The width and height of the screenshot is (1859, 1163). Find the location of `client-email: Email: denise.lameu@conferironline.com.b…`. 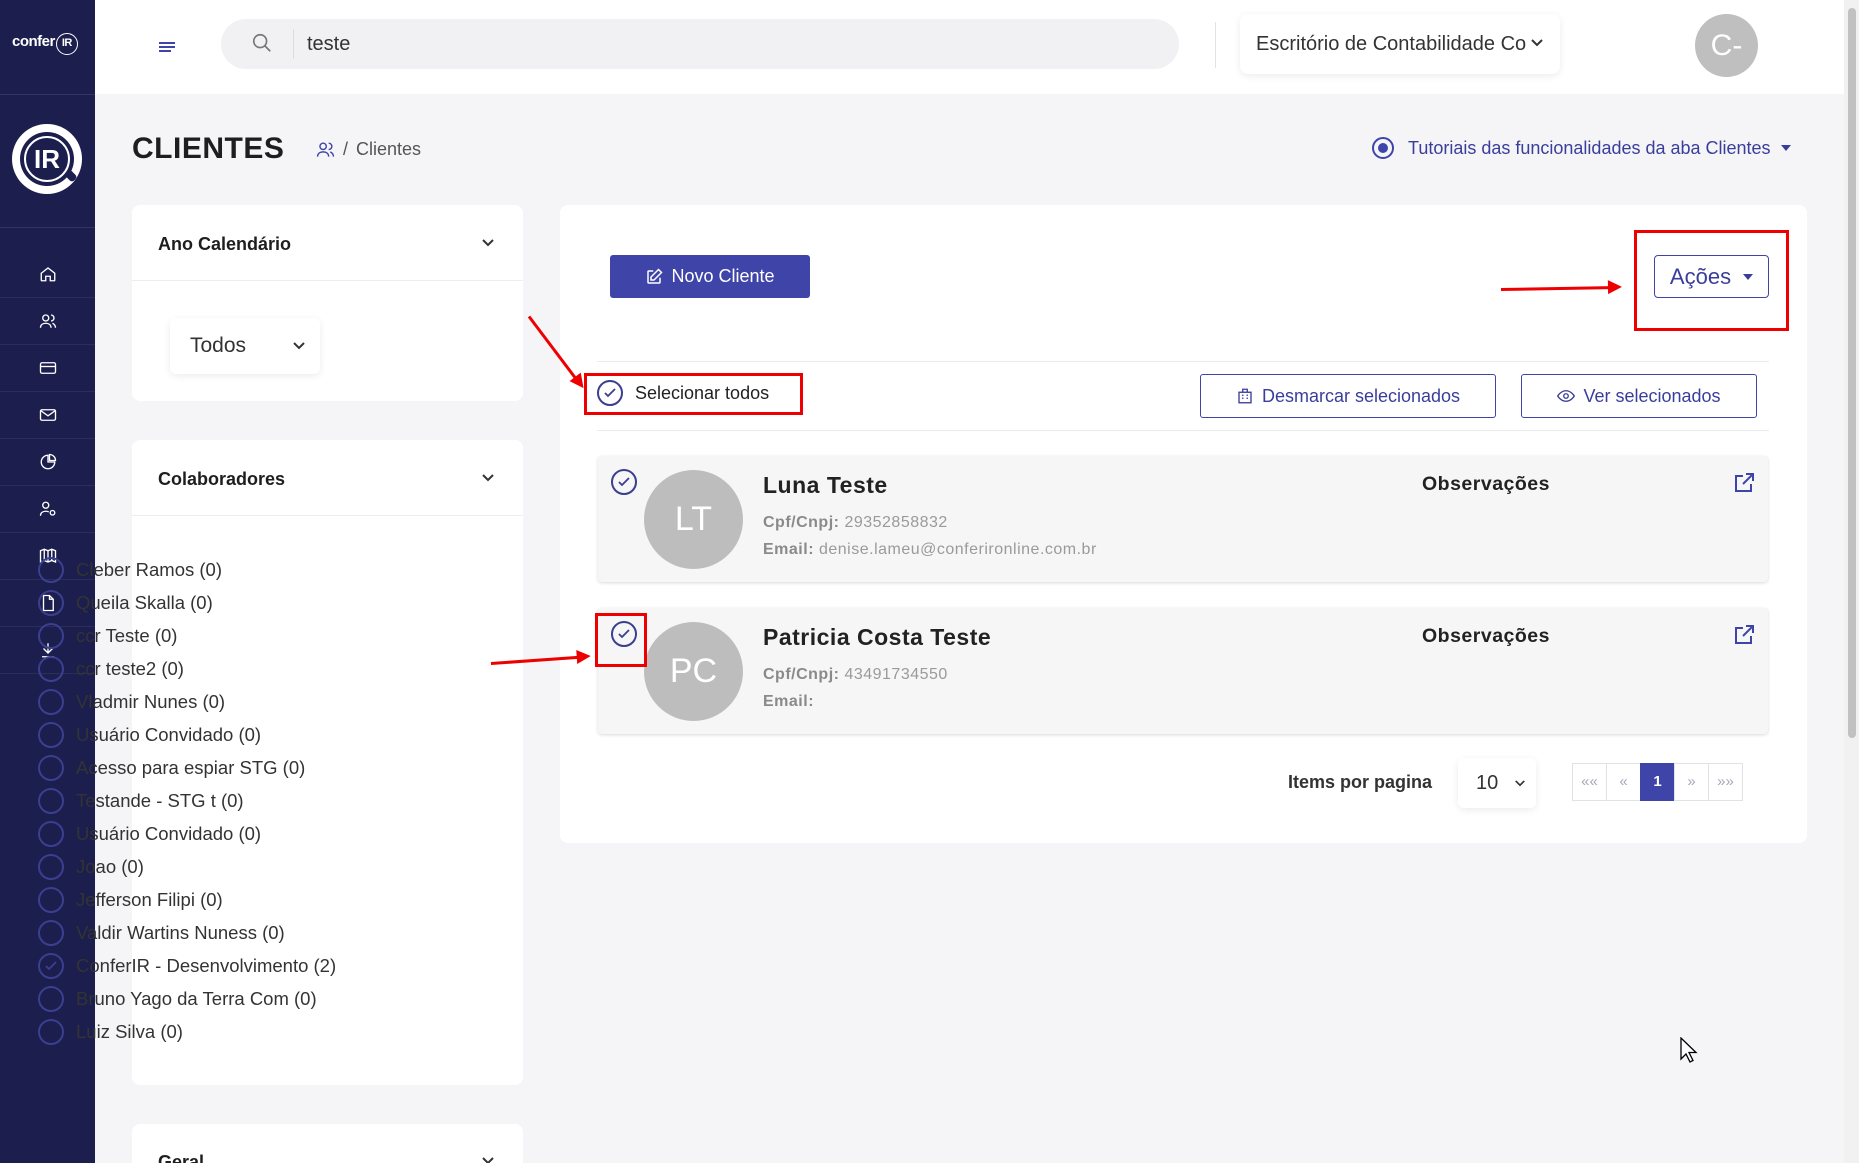

client-email: Email: denise.lameu@conferironline.com.b… is located at coordinates (930, 549).